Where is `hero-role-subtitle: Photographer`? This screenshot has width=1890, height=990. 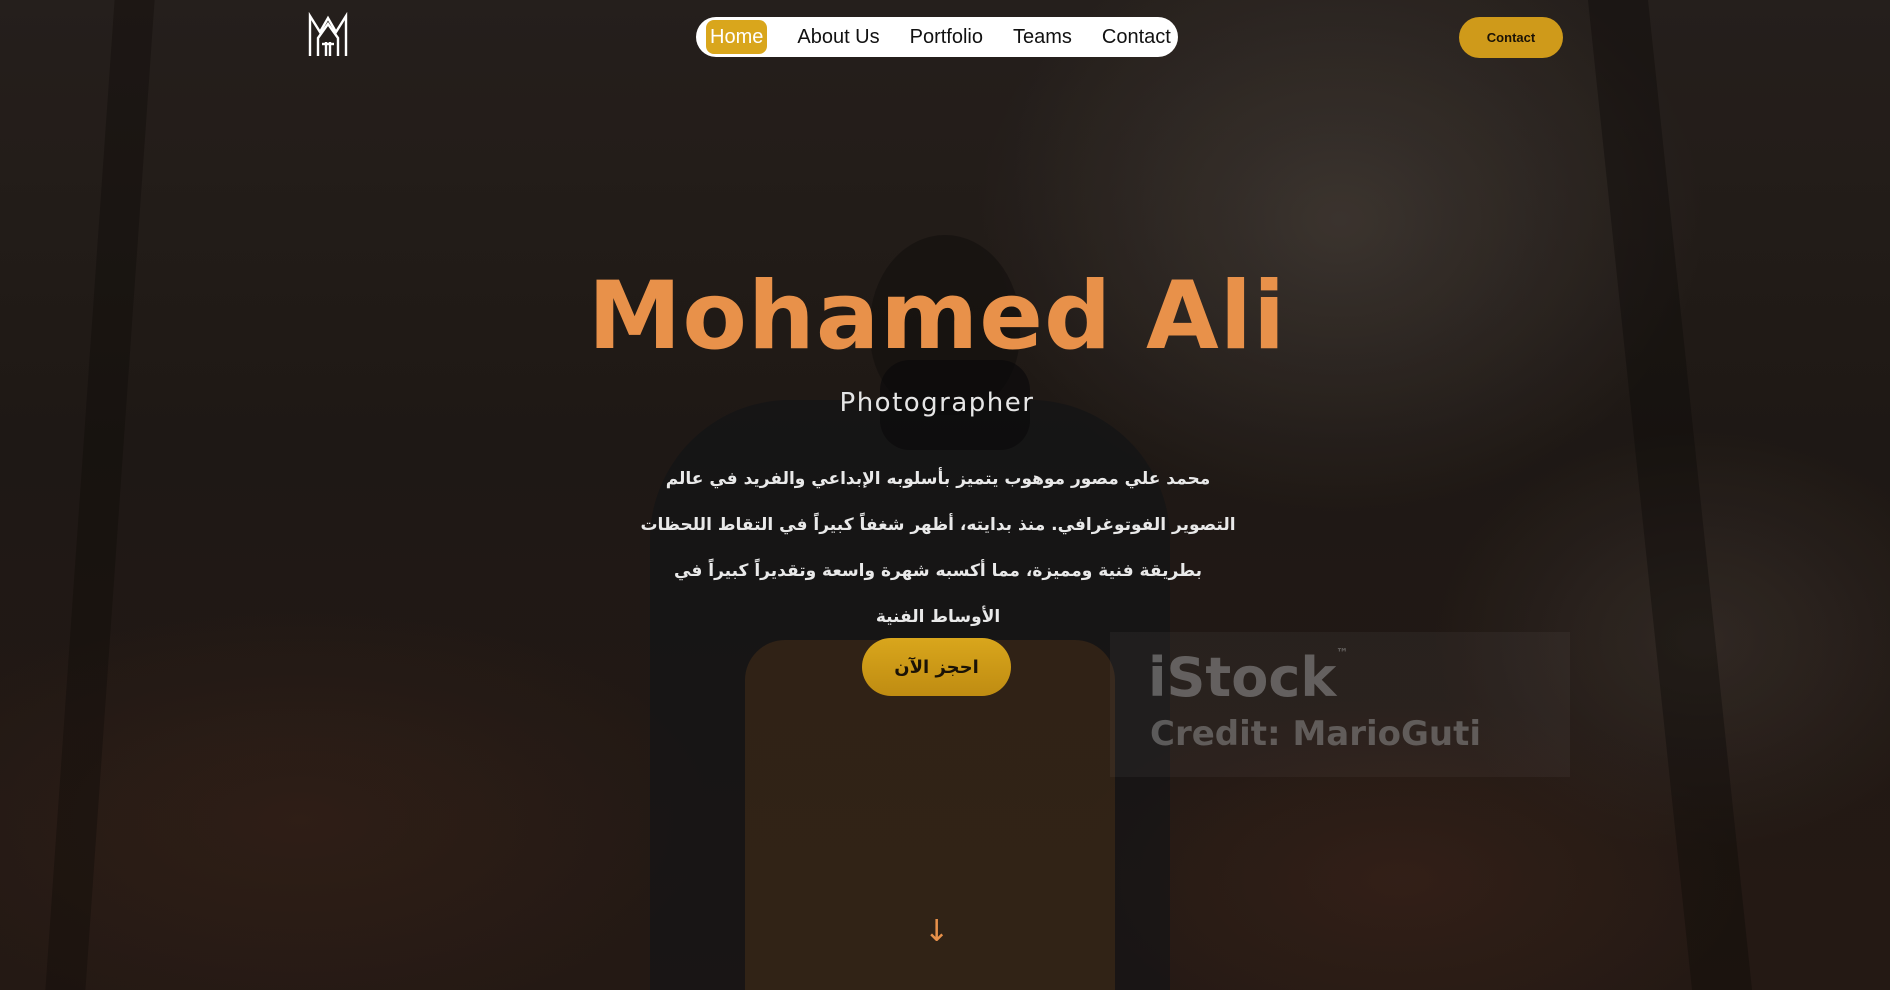 hero-role-subtitle: Photographer is located at coordinates (937, 403).